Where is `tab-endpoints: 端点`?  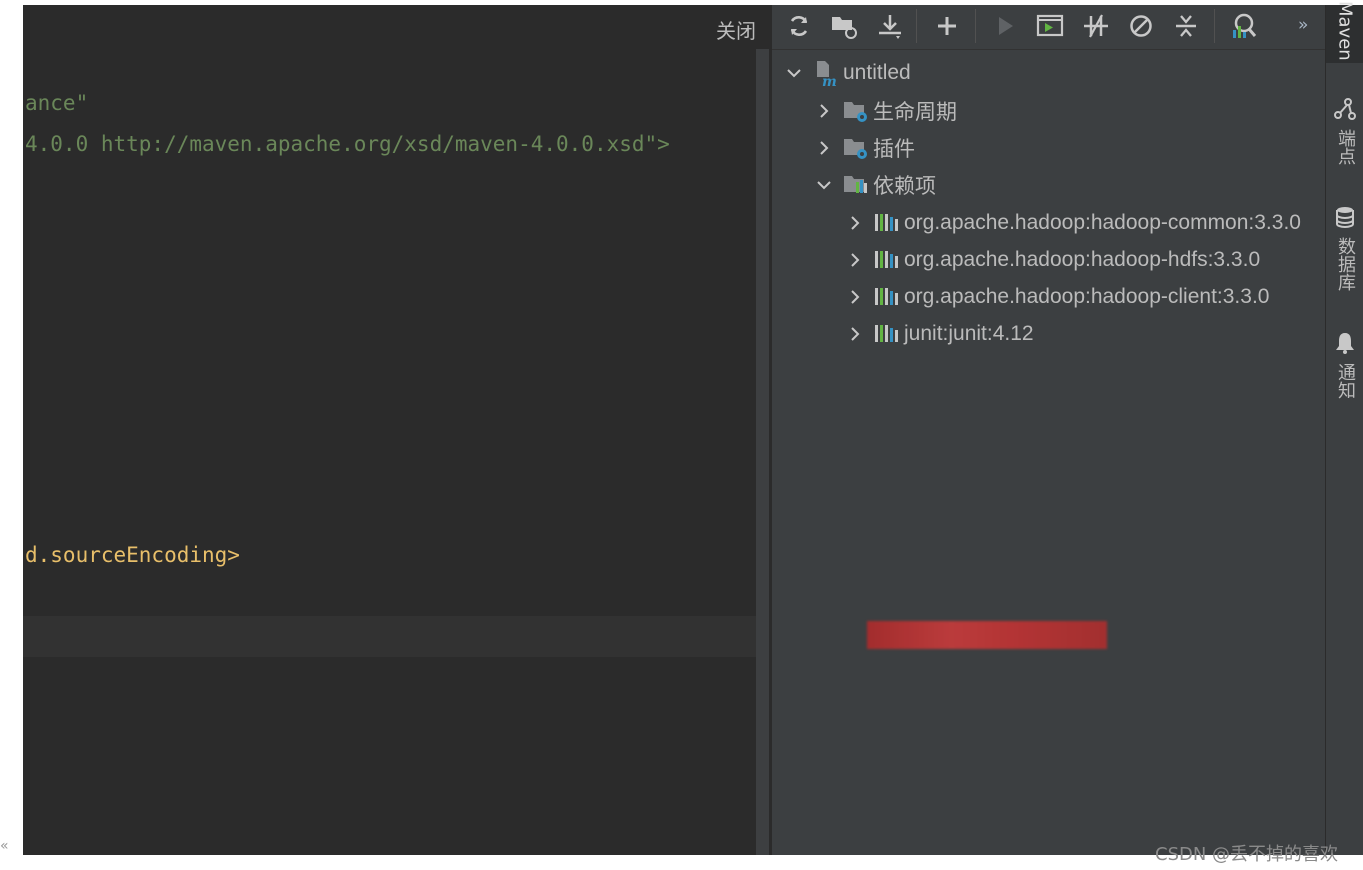 tab-endpoints: 端点 is located at coordinates (1344, 131).